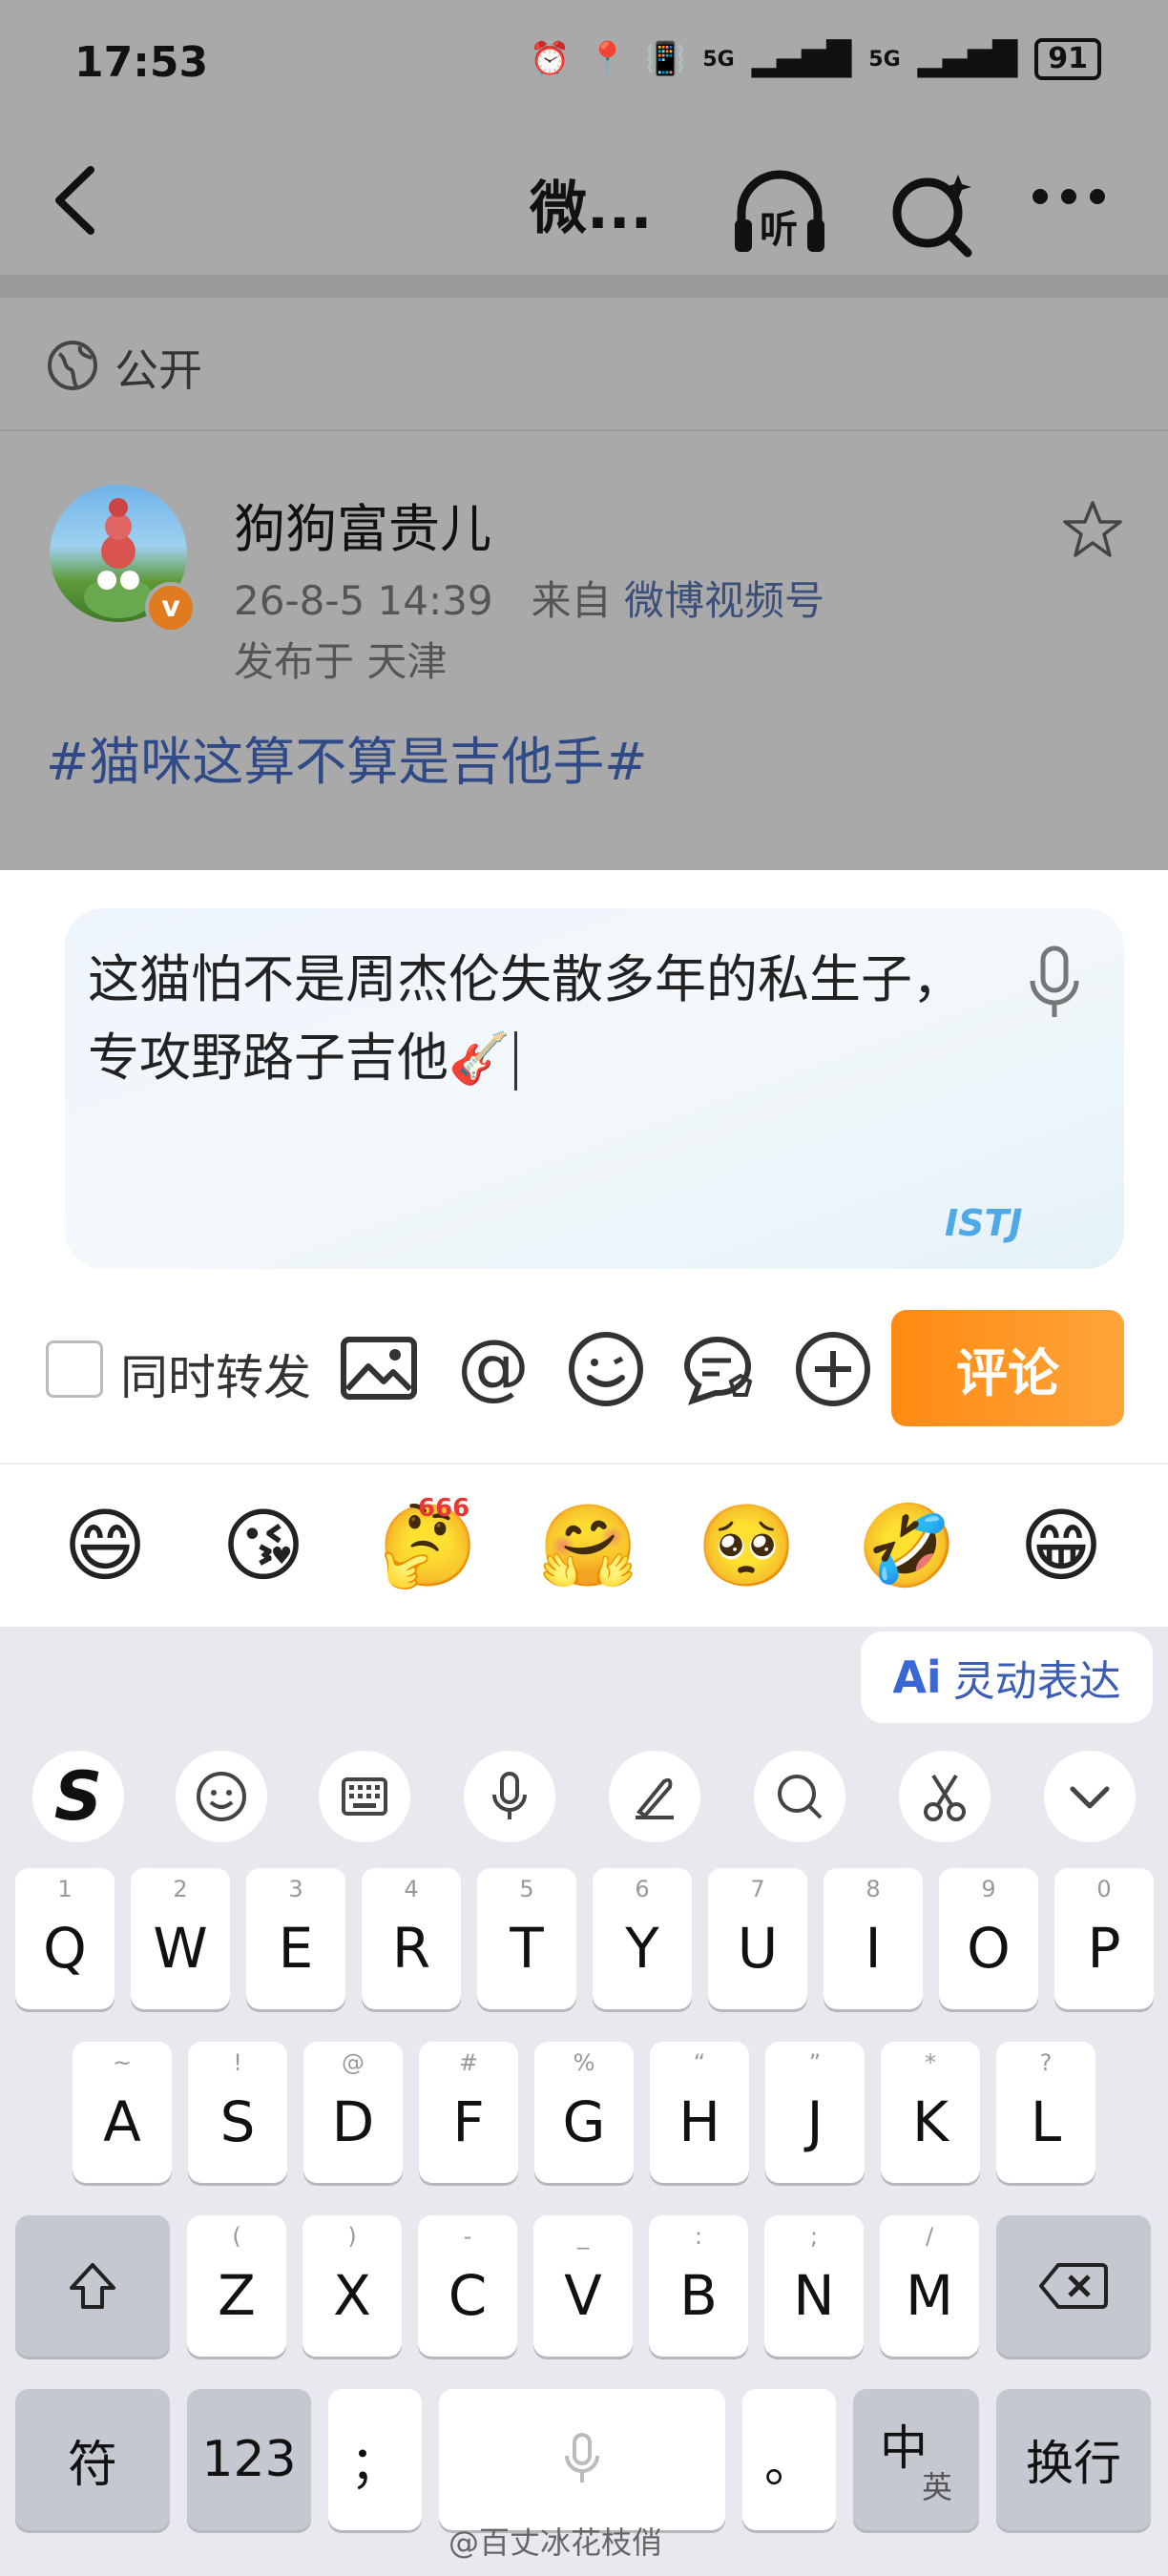 This screenshot has height=2576, width=1168. I want to click on key-label: T, so click(527, 1948).